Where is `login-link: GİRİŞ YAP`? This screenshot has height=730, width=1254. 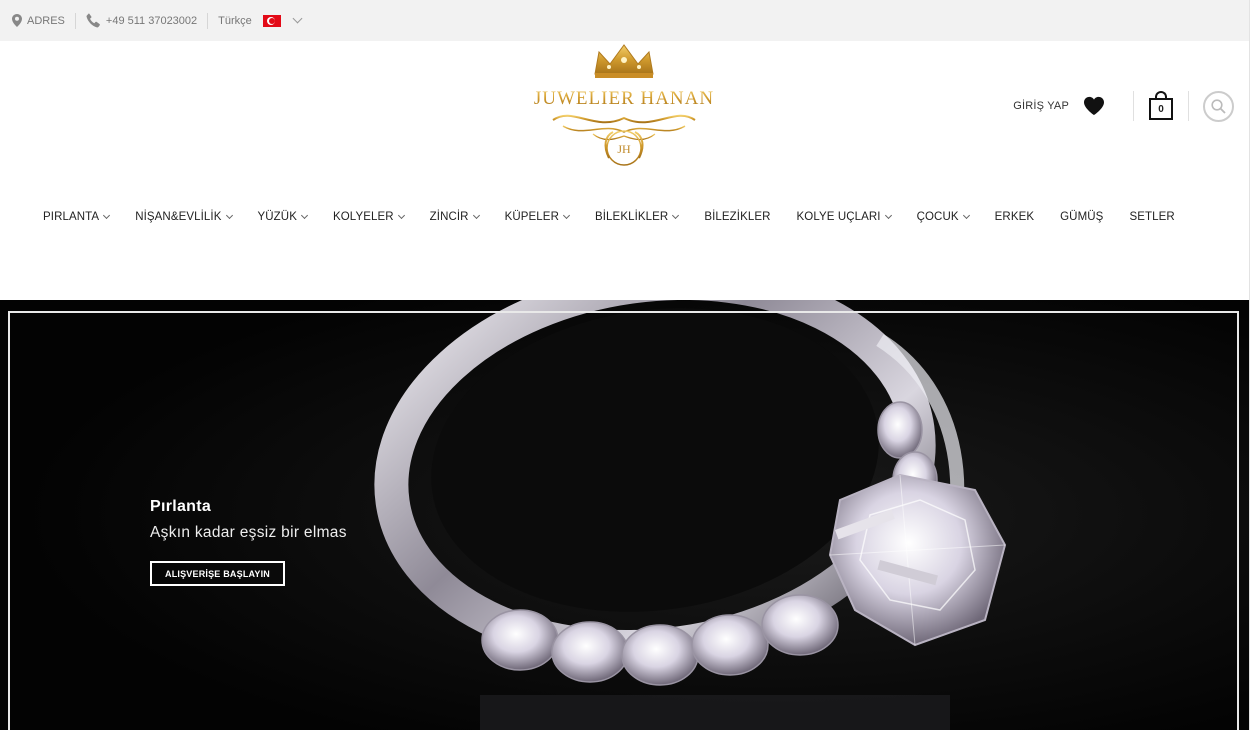
login-link: GİRİŞ YAP is located at coordinates (1041, 106).